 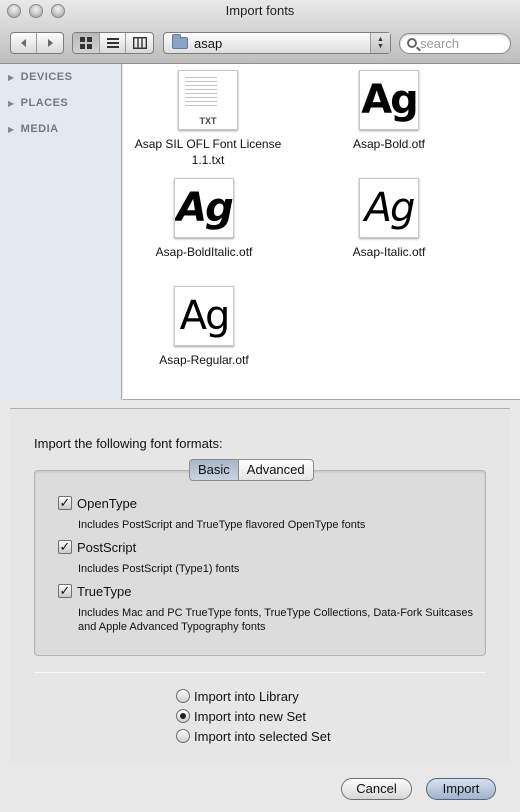 I want to click on file-item: Ag Asap-Italic.otf, so click(x=389, y=219).